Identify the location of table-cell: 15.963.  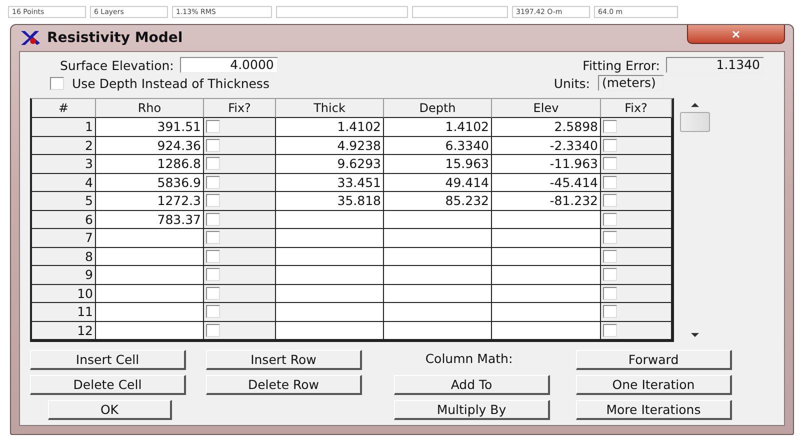
(438, 164).